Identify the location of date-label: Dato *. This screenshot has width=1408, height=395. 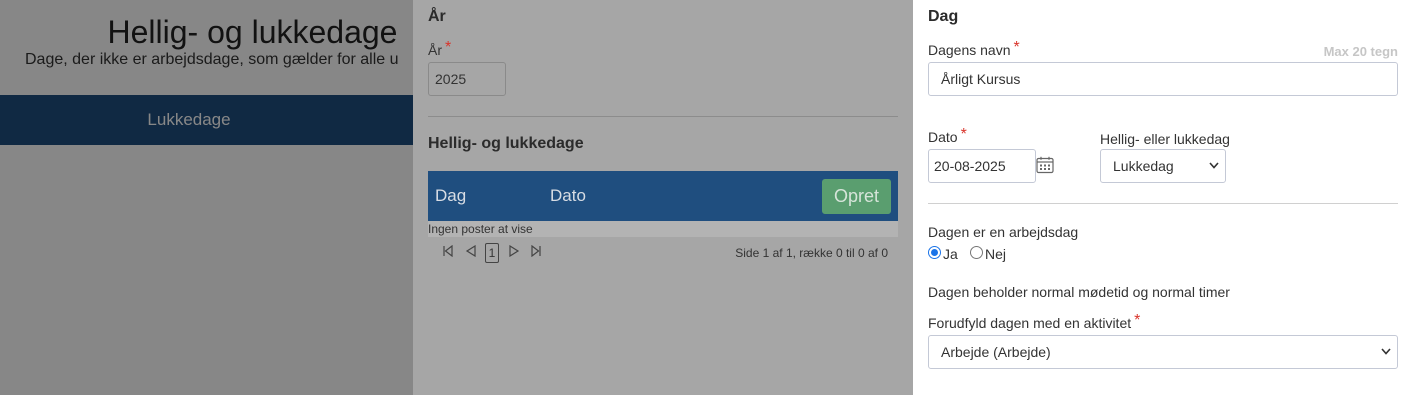
(947, 136).